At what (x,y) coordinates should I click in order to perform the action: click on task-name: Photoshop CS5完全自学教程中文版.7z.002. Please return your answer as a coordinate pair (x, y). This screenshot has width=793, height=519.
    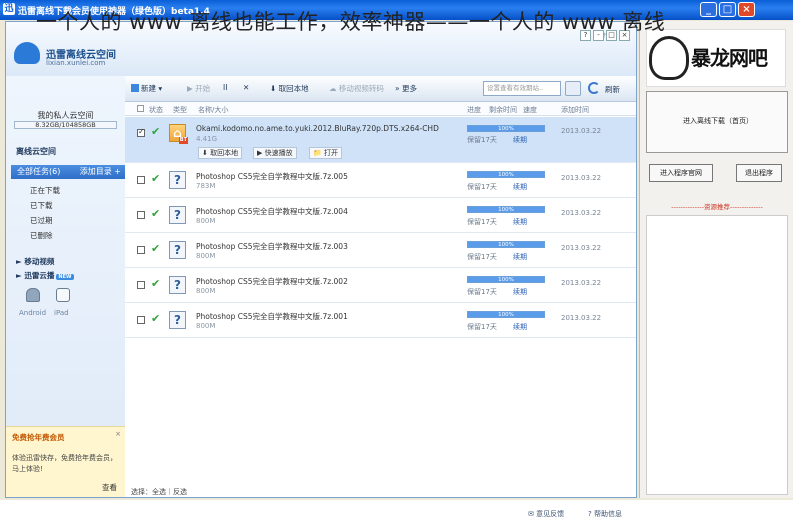
    Looking at the image, I should click on (272, 281).